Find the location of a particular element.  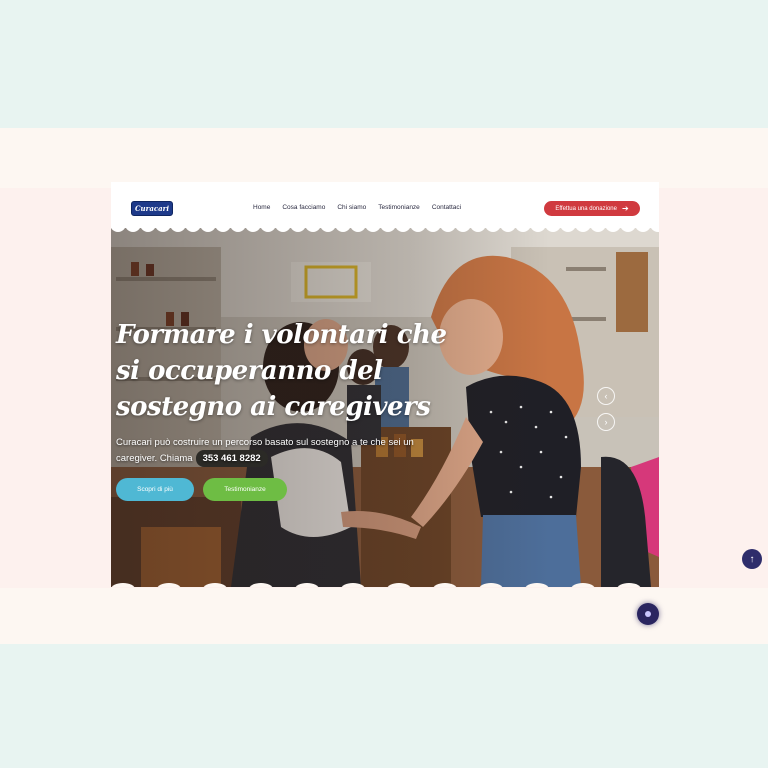

chat-bubble-icon is located at coordinates (648, 614).